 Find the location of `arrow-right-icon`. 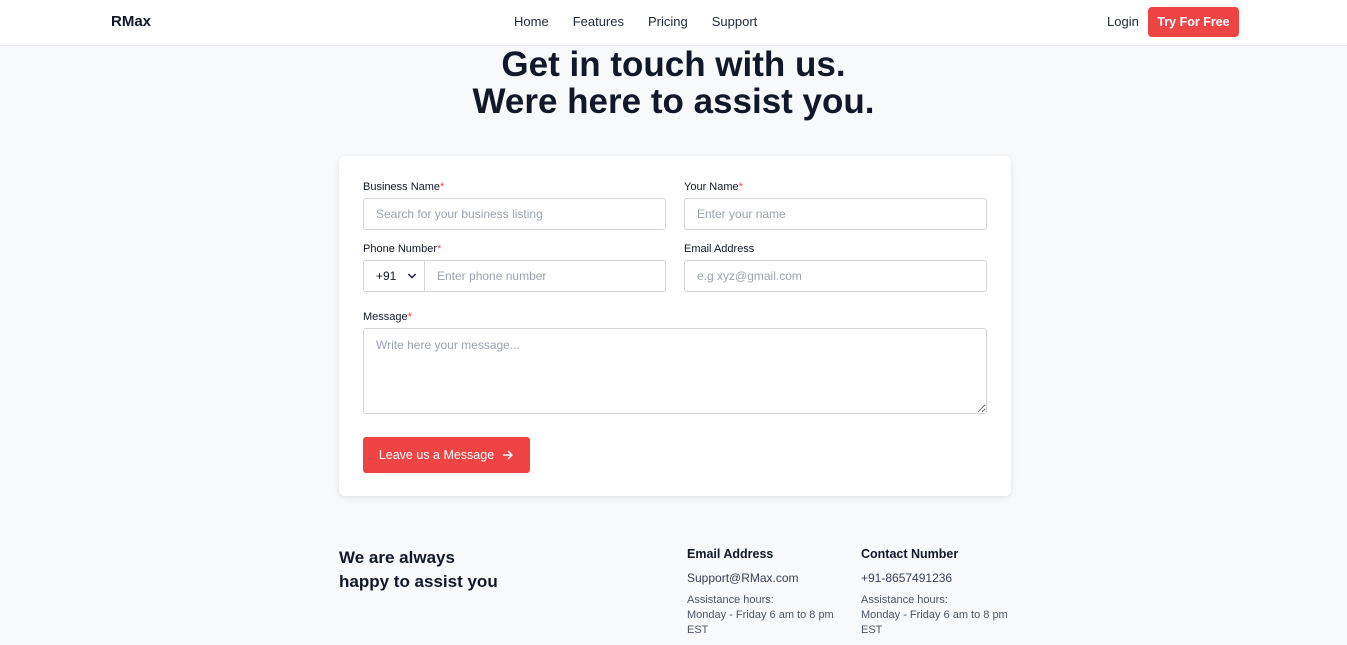

arrow-right-icon is located at coordinates (507, 455).